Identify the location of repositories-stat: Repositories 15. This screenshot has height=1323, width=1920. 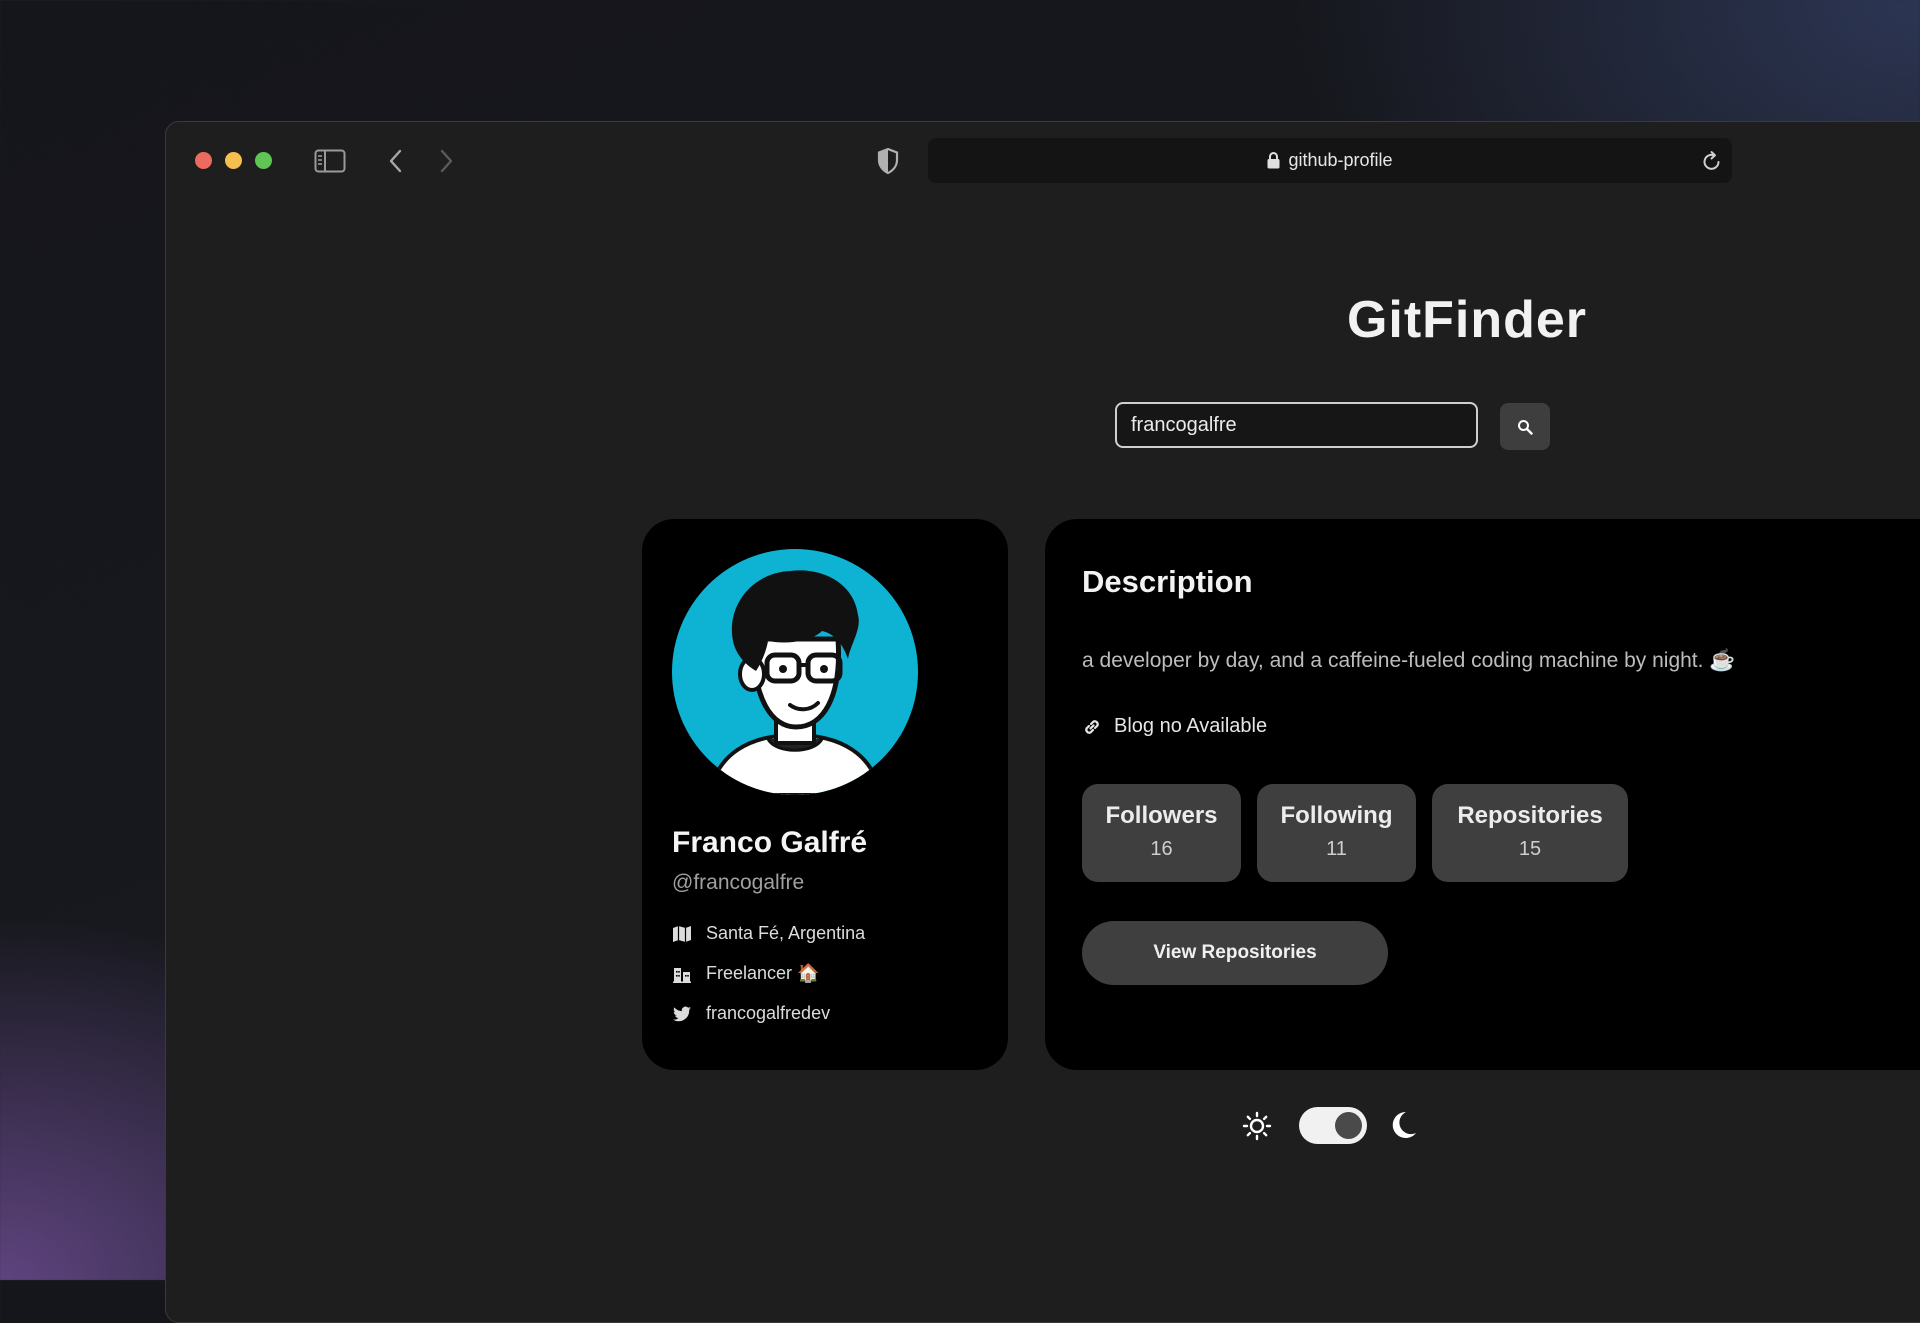
(1530, 833).